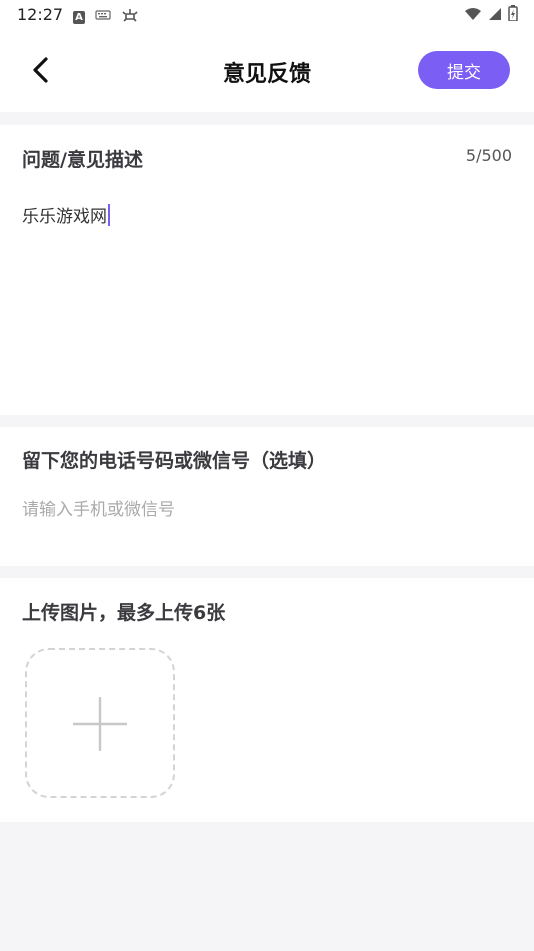  I want to click on a-icon: A, so click(79, 17).